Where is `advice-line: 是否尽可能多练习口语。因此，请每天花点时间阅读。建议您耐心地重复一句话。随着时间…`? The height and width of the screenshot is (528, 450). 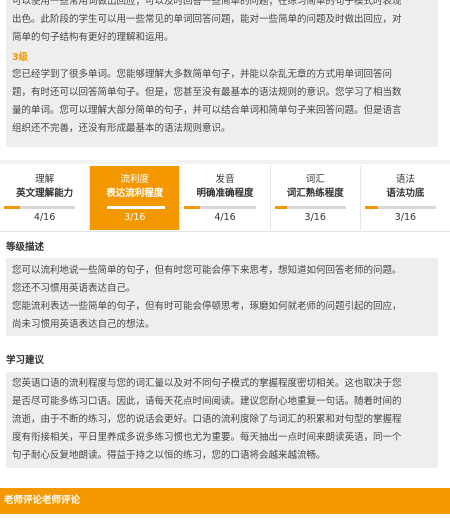
advice-line: 是否尽可能多练习口语。因此，请每天花点时间阅读。建议您耐心地重复一句话。随着时间… is located at coordinates (207, 401).